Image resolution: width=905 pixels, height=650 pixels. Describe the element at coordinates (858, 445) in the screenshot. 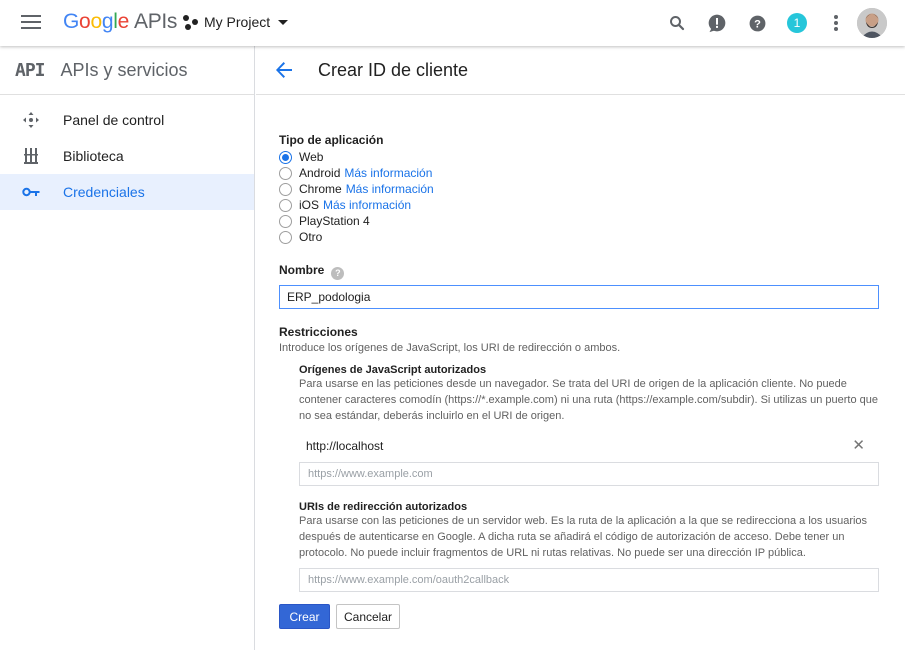

I see `close-icon: ✕` at that location.